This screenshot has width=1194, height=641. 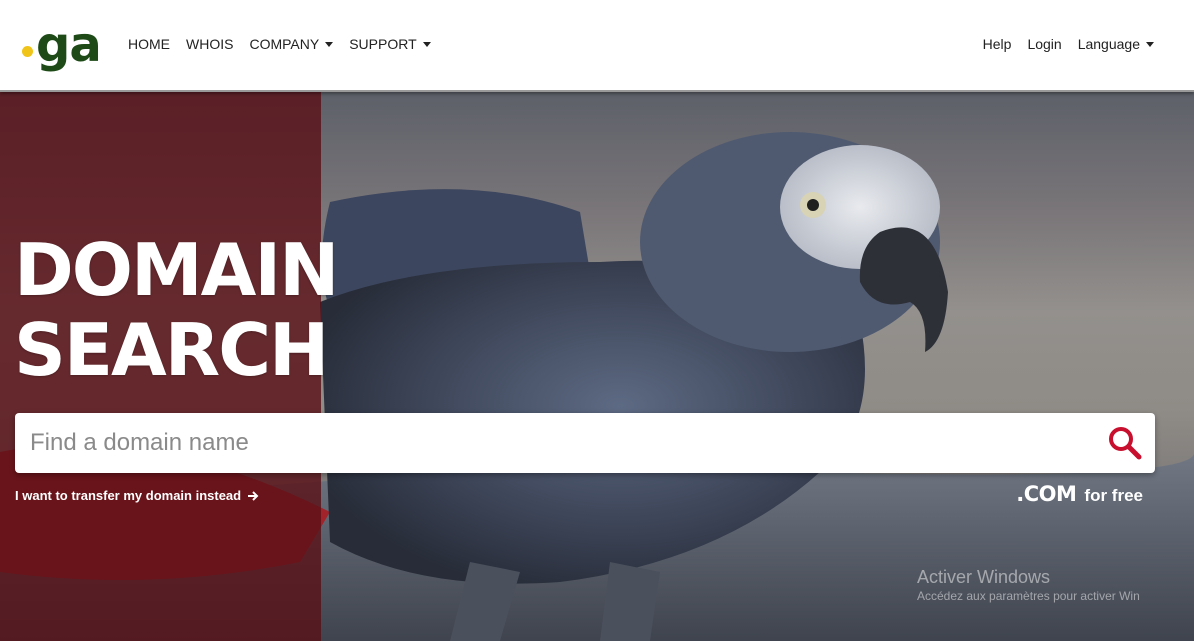 I want to click on logo-text: ga, so click(x=69, y=45).